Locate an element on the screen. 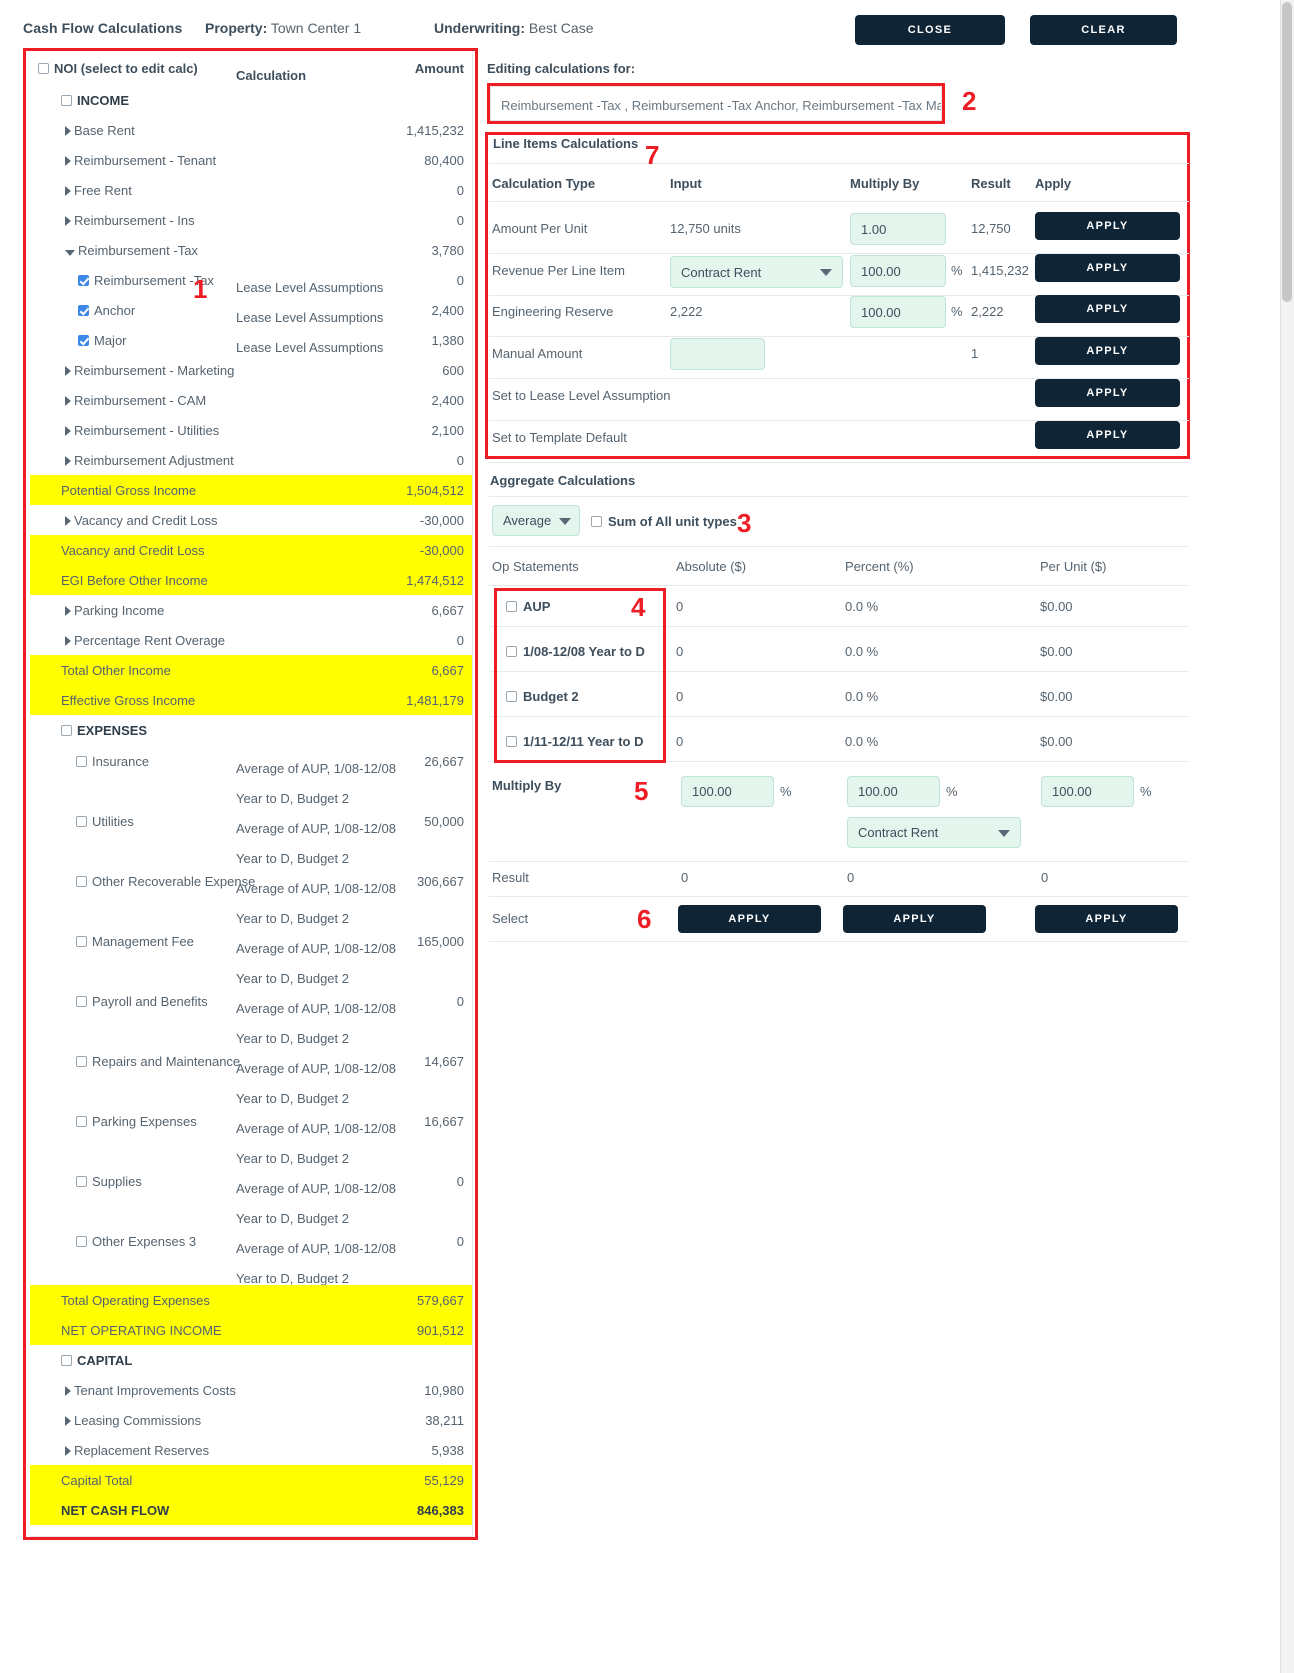 The image size is (1294, 1673). management-fee-checkbox is located at coordinates (81, 942).